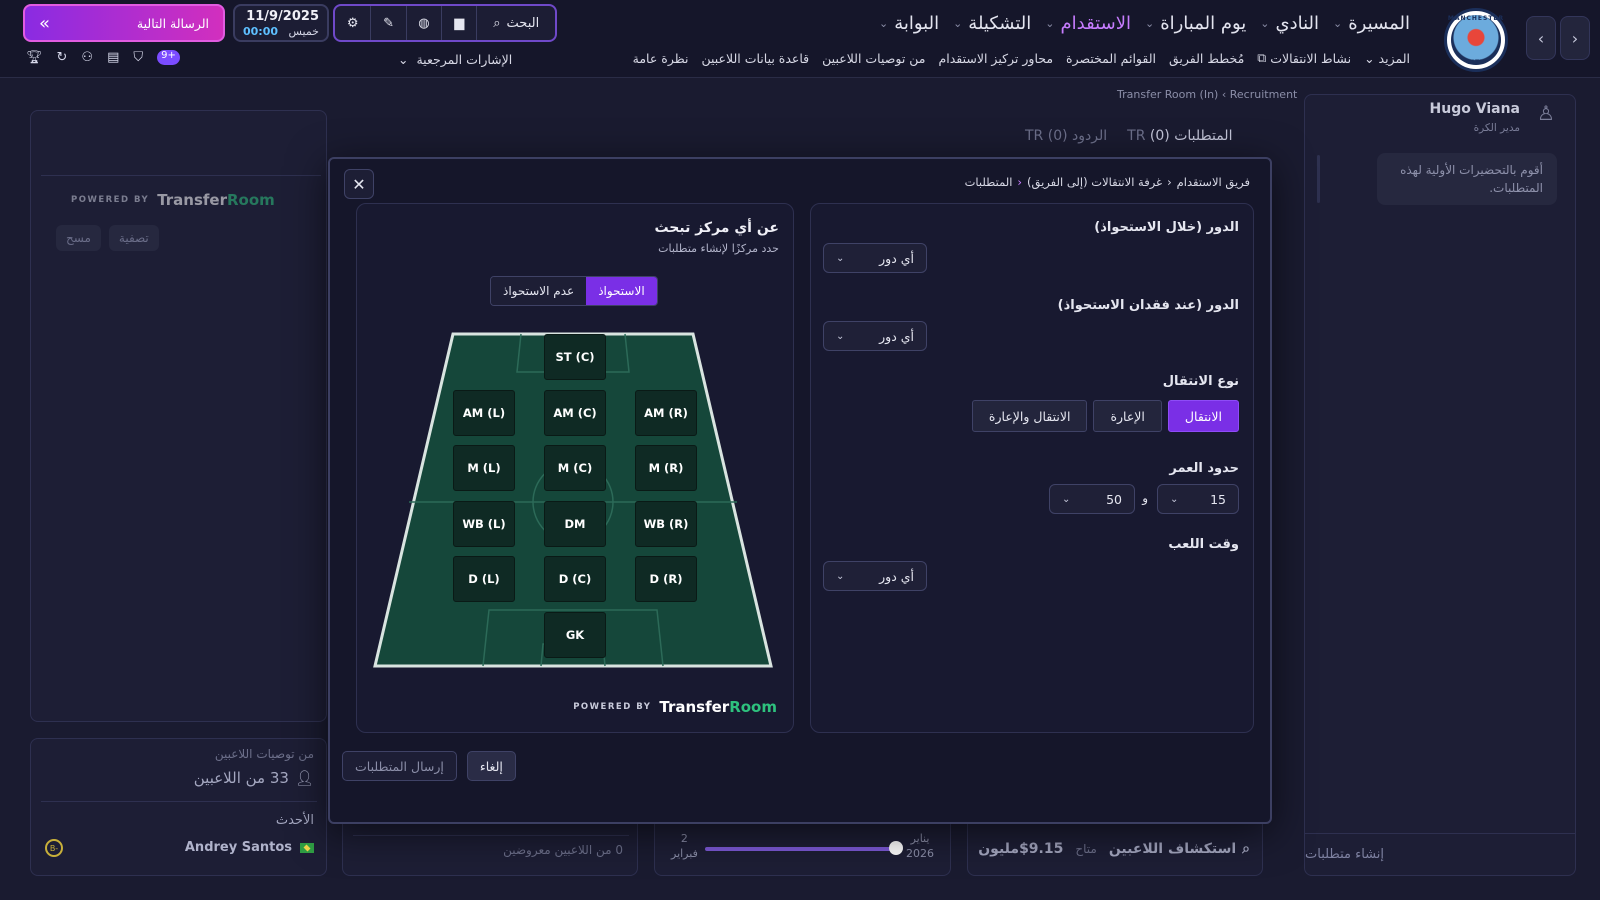  What do you see at coordinates (1066, 136) in the screenshot?
I see `tab-responses: الردود (0) TR` at bounding box center [1066, 136].